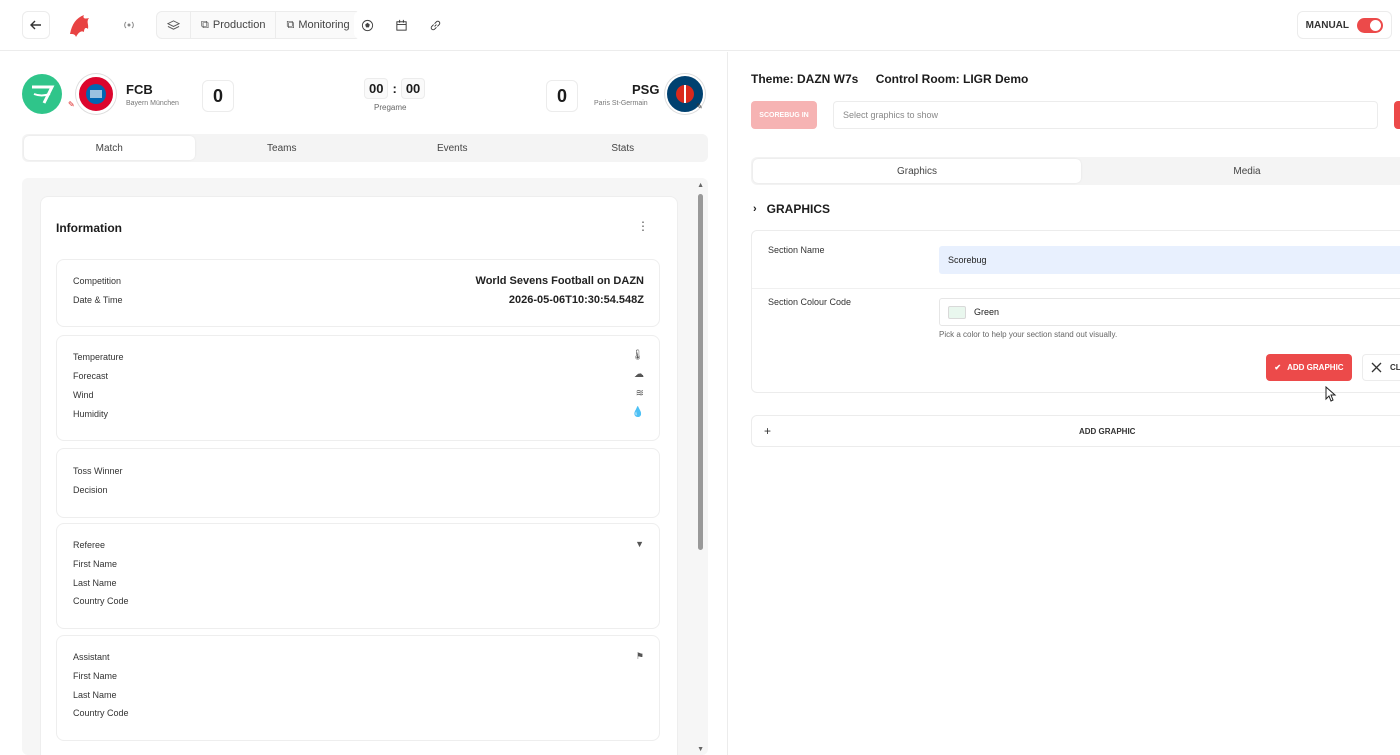  What do you see at coordinates (640, 393) in the screenshot?
I see `wind-icon: ≋` at bounding box center [640, 393].